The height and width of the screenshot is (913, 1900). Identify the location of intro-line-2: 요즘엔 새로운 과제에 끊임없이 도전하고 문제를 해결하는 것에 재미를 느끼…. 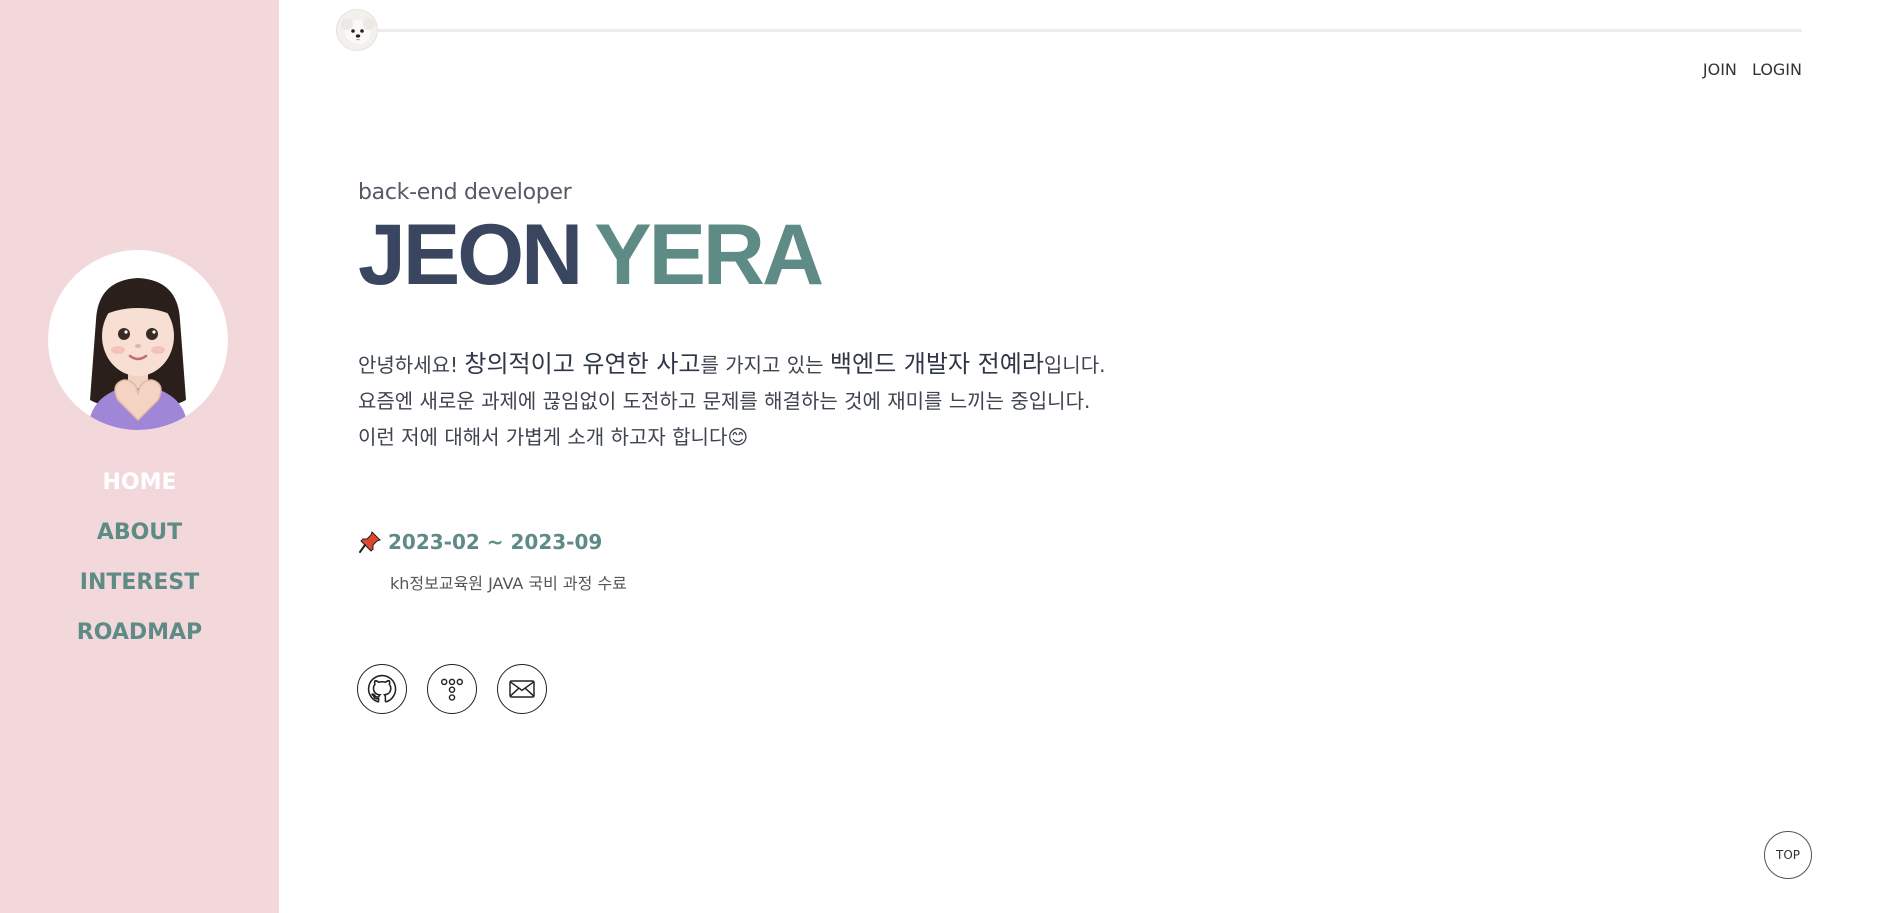
(724, 401).